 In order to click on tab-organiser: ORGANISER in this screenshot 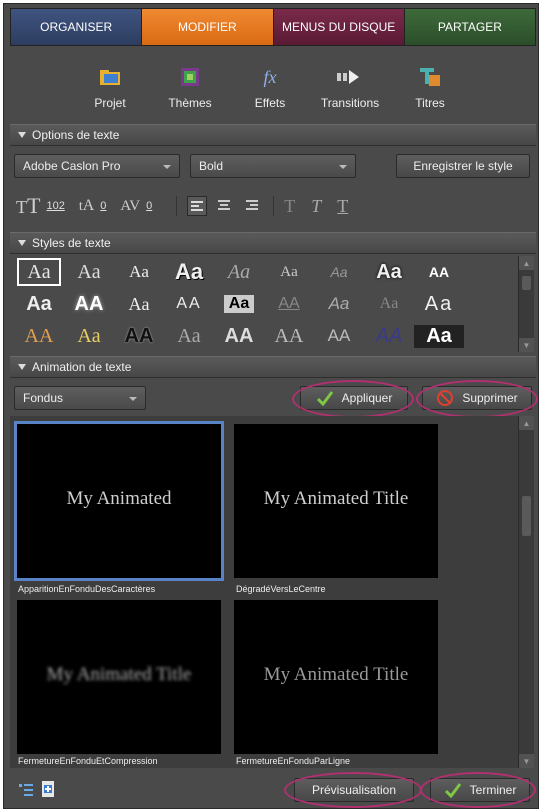, I will do `click(77, 27)`.